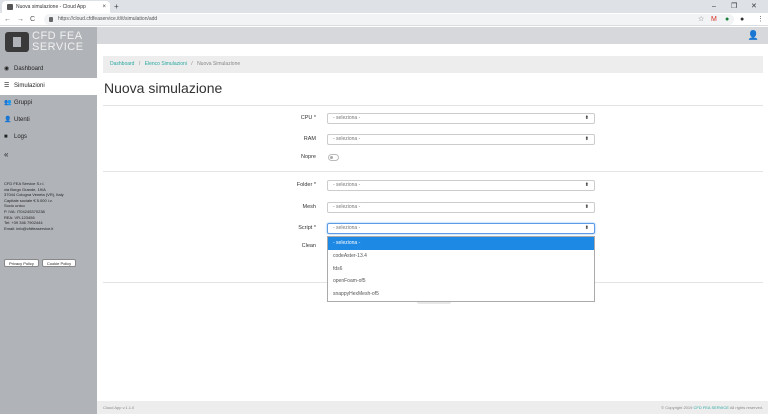 The width and height of the screenshot is (768, 414). What do you see at coordinates (17, 42) in the screenshot?
I see `logo-icon` at bounding box center [17, 42].